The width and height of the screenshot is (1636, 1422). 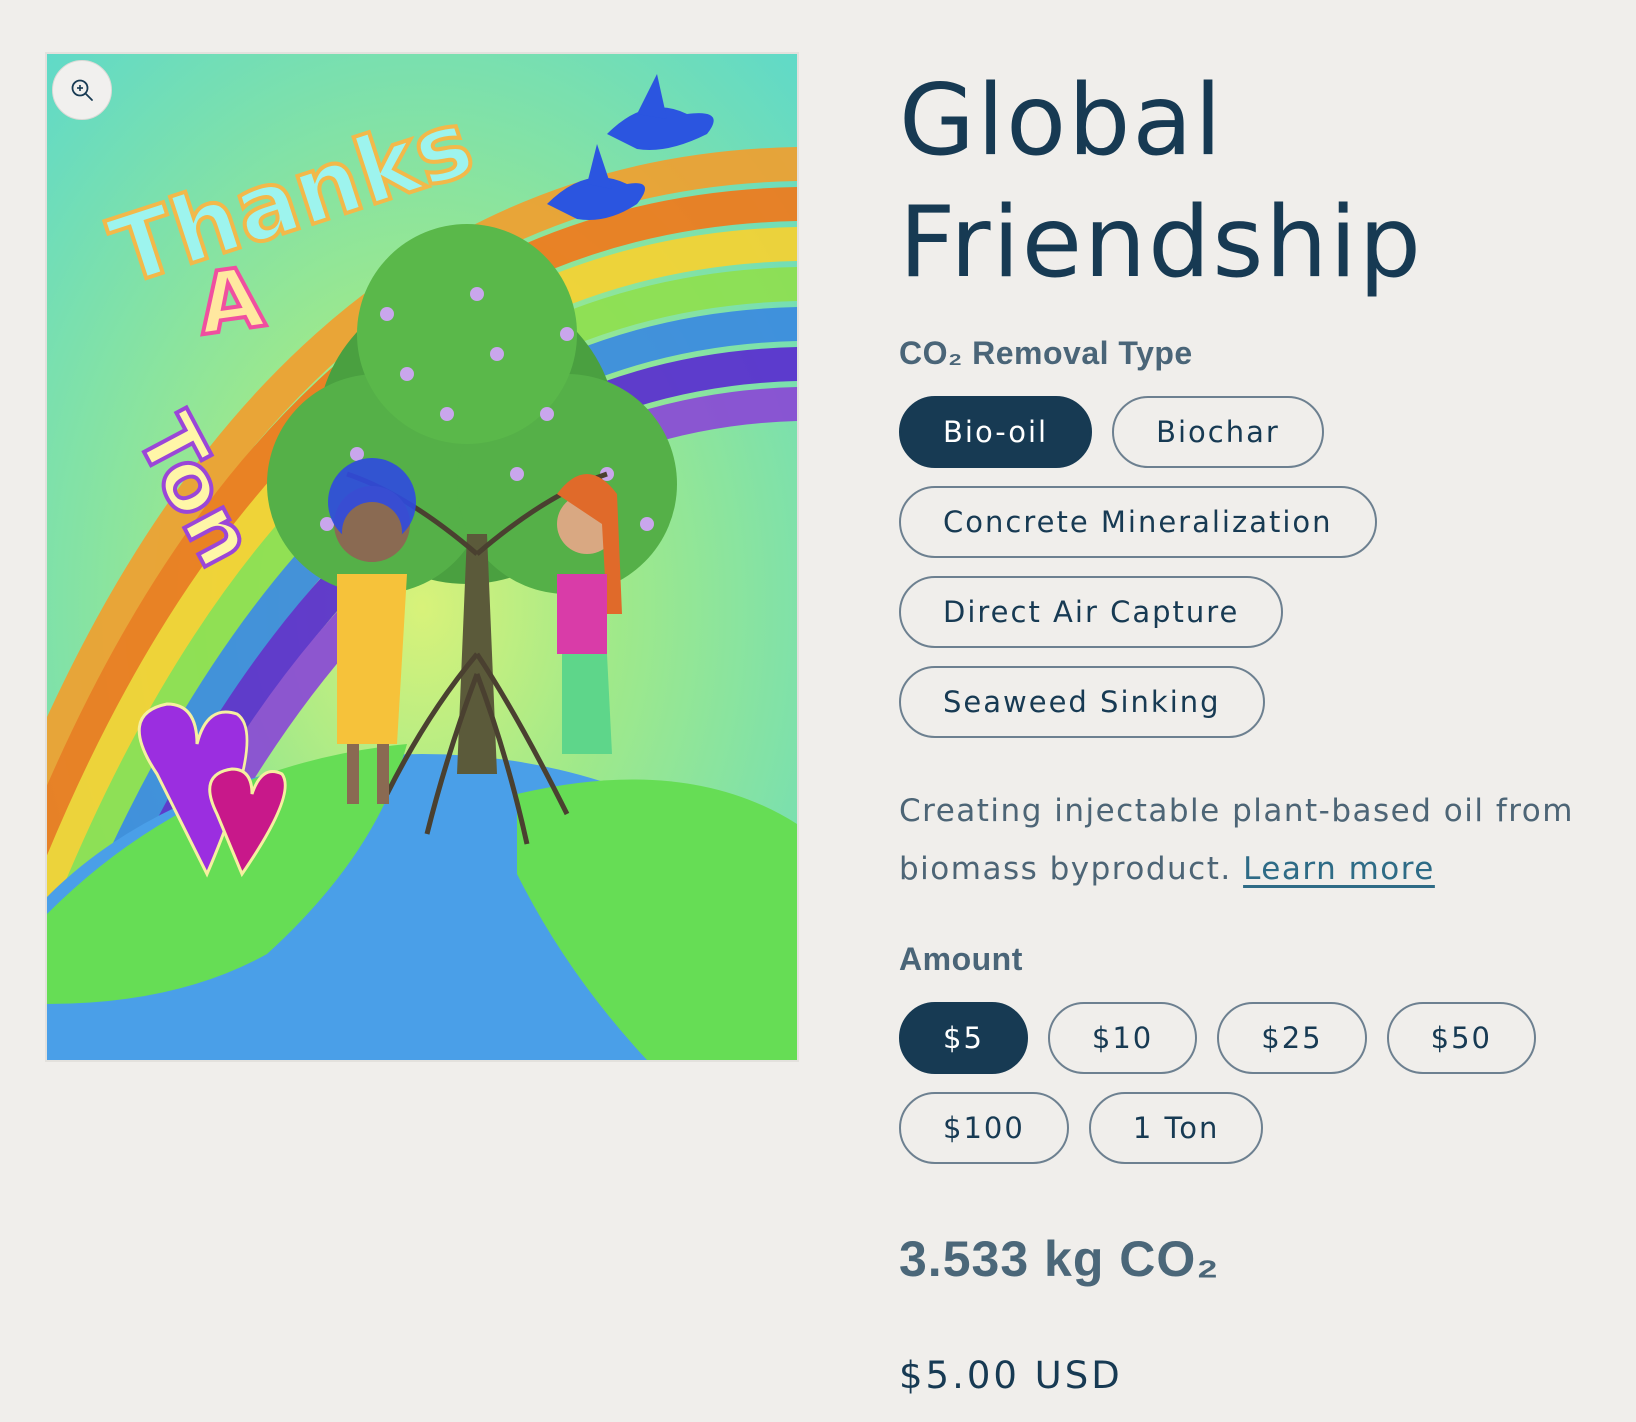 What do you see at coordinates (1091, 612) in the screenshot?
I see `removal-type-option-direct-air-capture: Direct Air Capture` at bounding box center [1091, 612].